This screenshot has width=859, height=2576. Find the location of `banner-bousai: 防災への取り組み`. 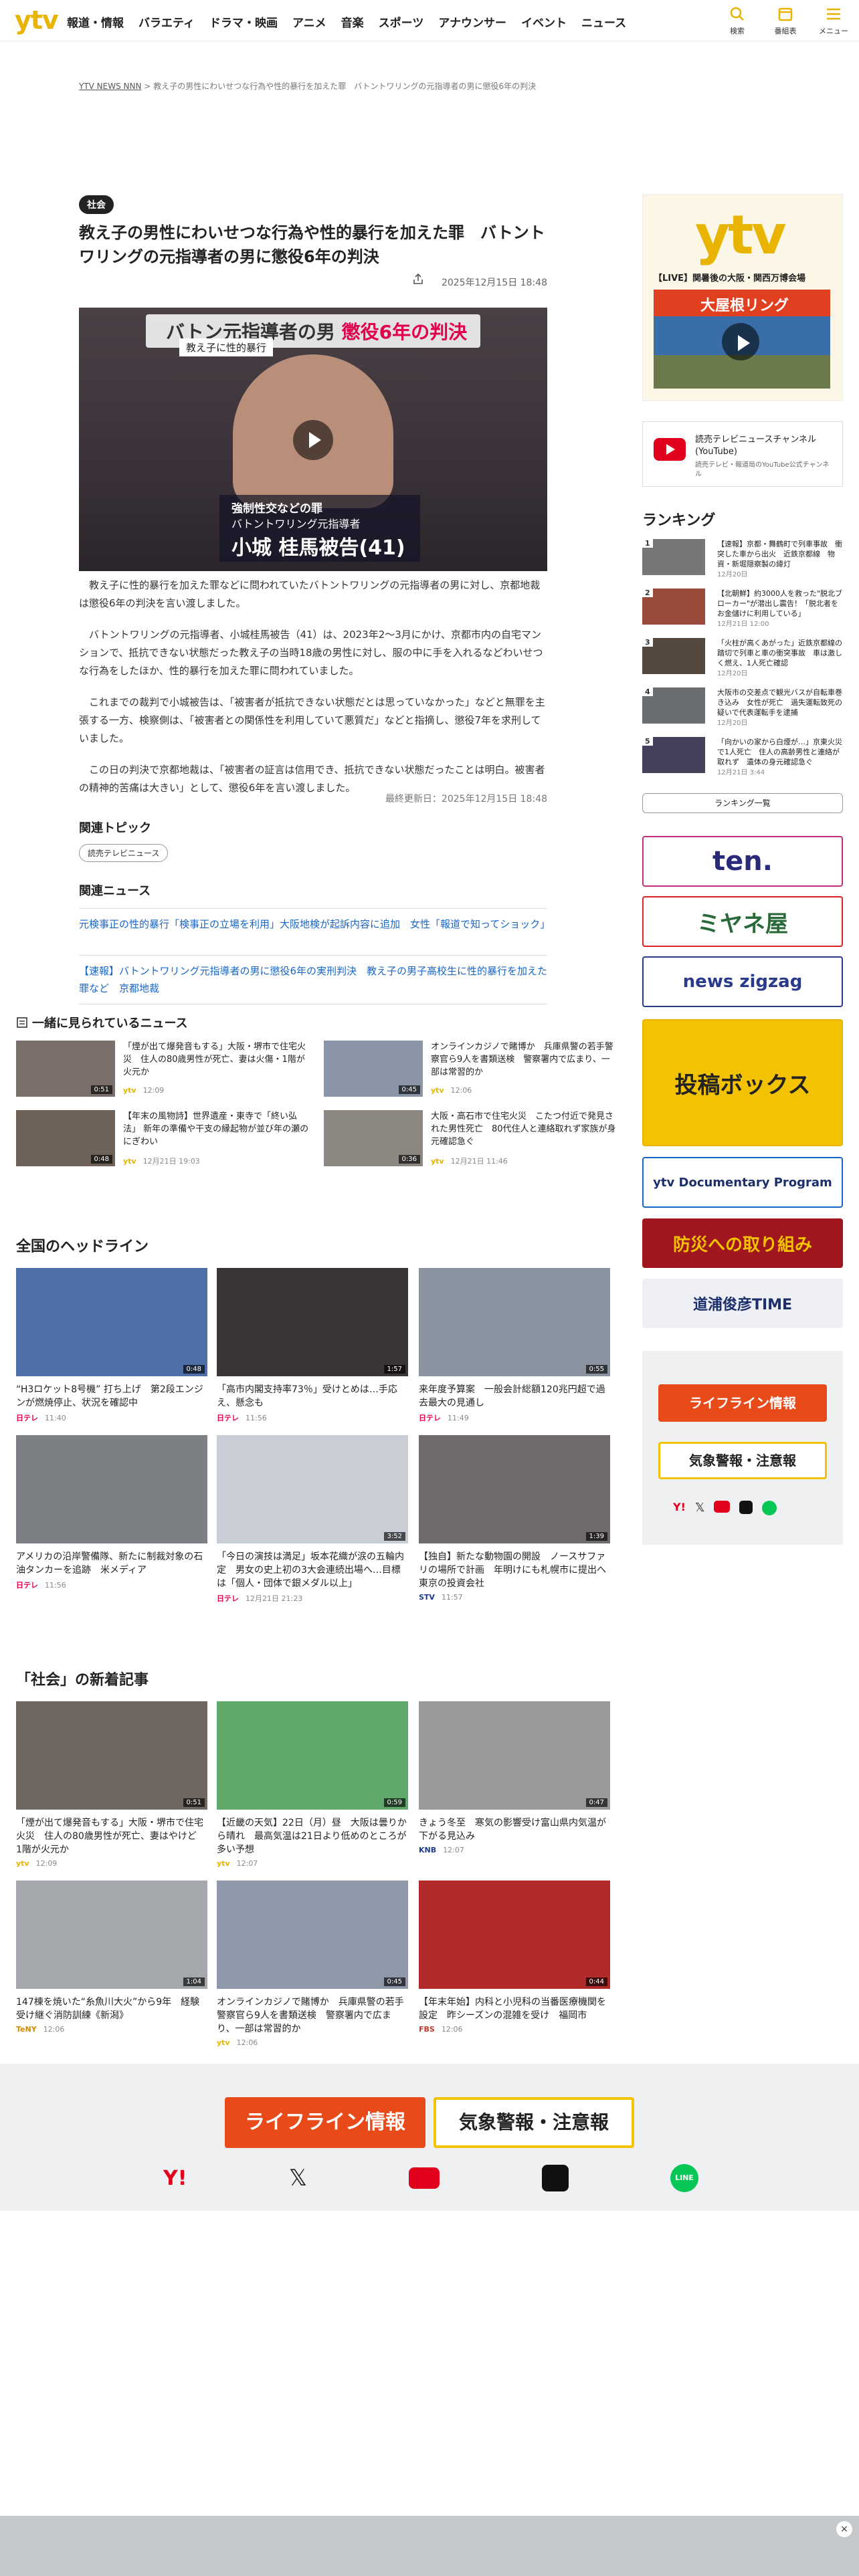

banner-bousai: 防災への取り組み is located at coordinates (742, 1243).